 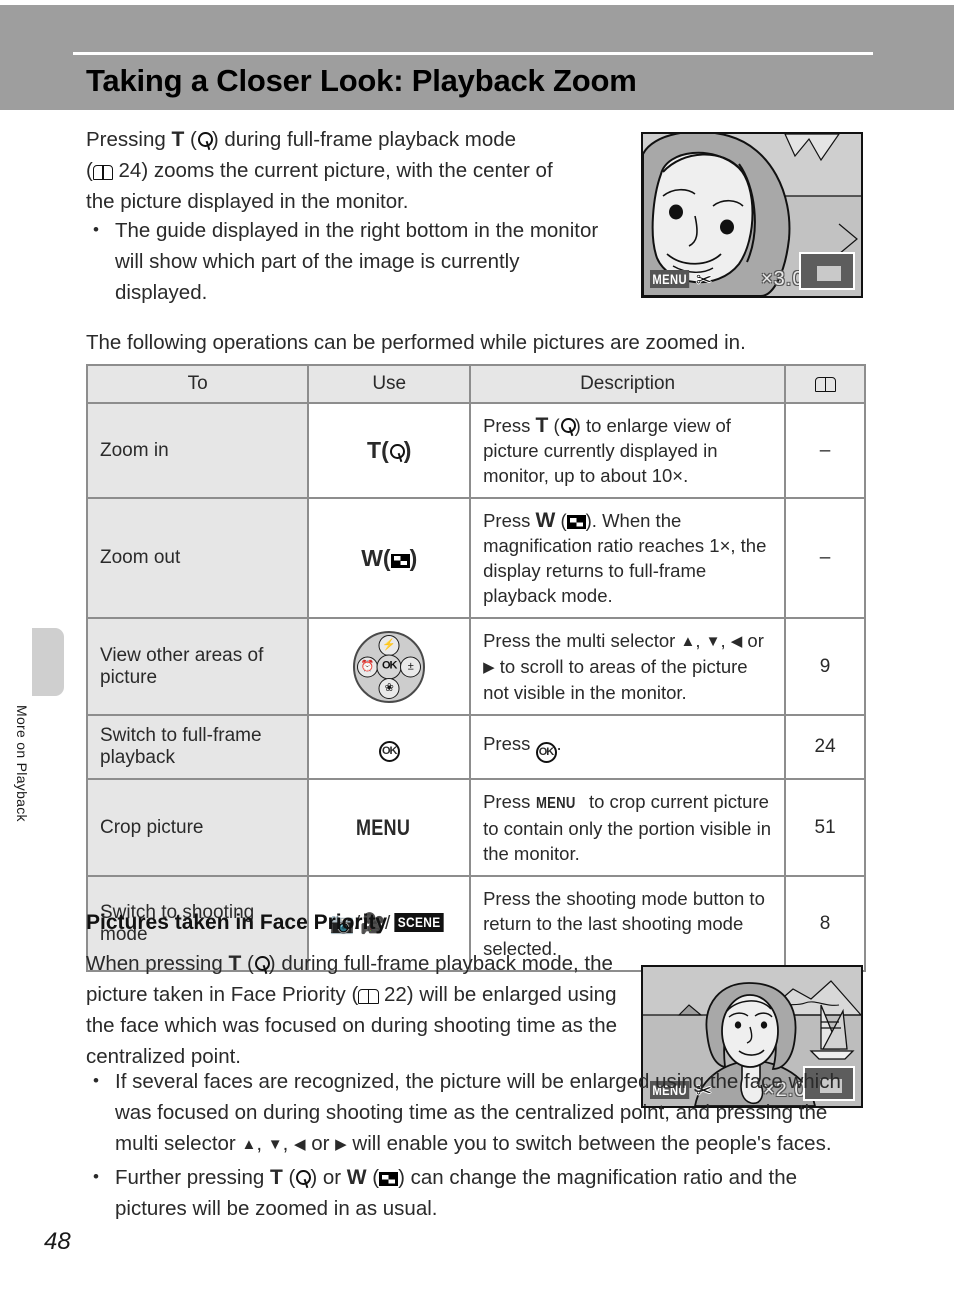 I want to click on multi-selector-dial-icon: ⚡ ⏰ OK ± ❀, so click(x=389, y=666).